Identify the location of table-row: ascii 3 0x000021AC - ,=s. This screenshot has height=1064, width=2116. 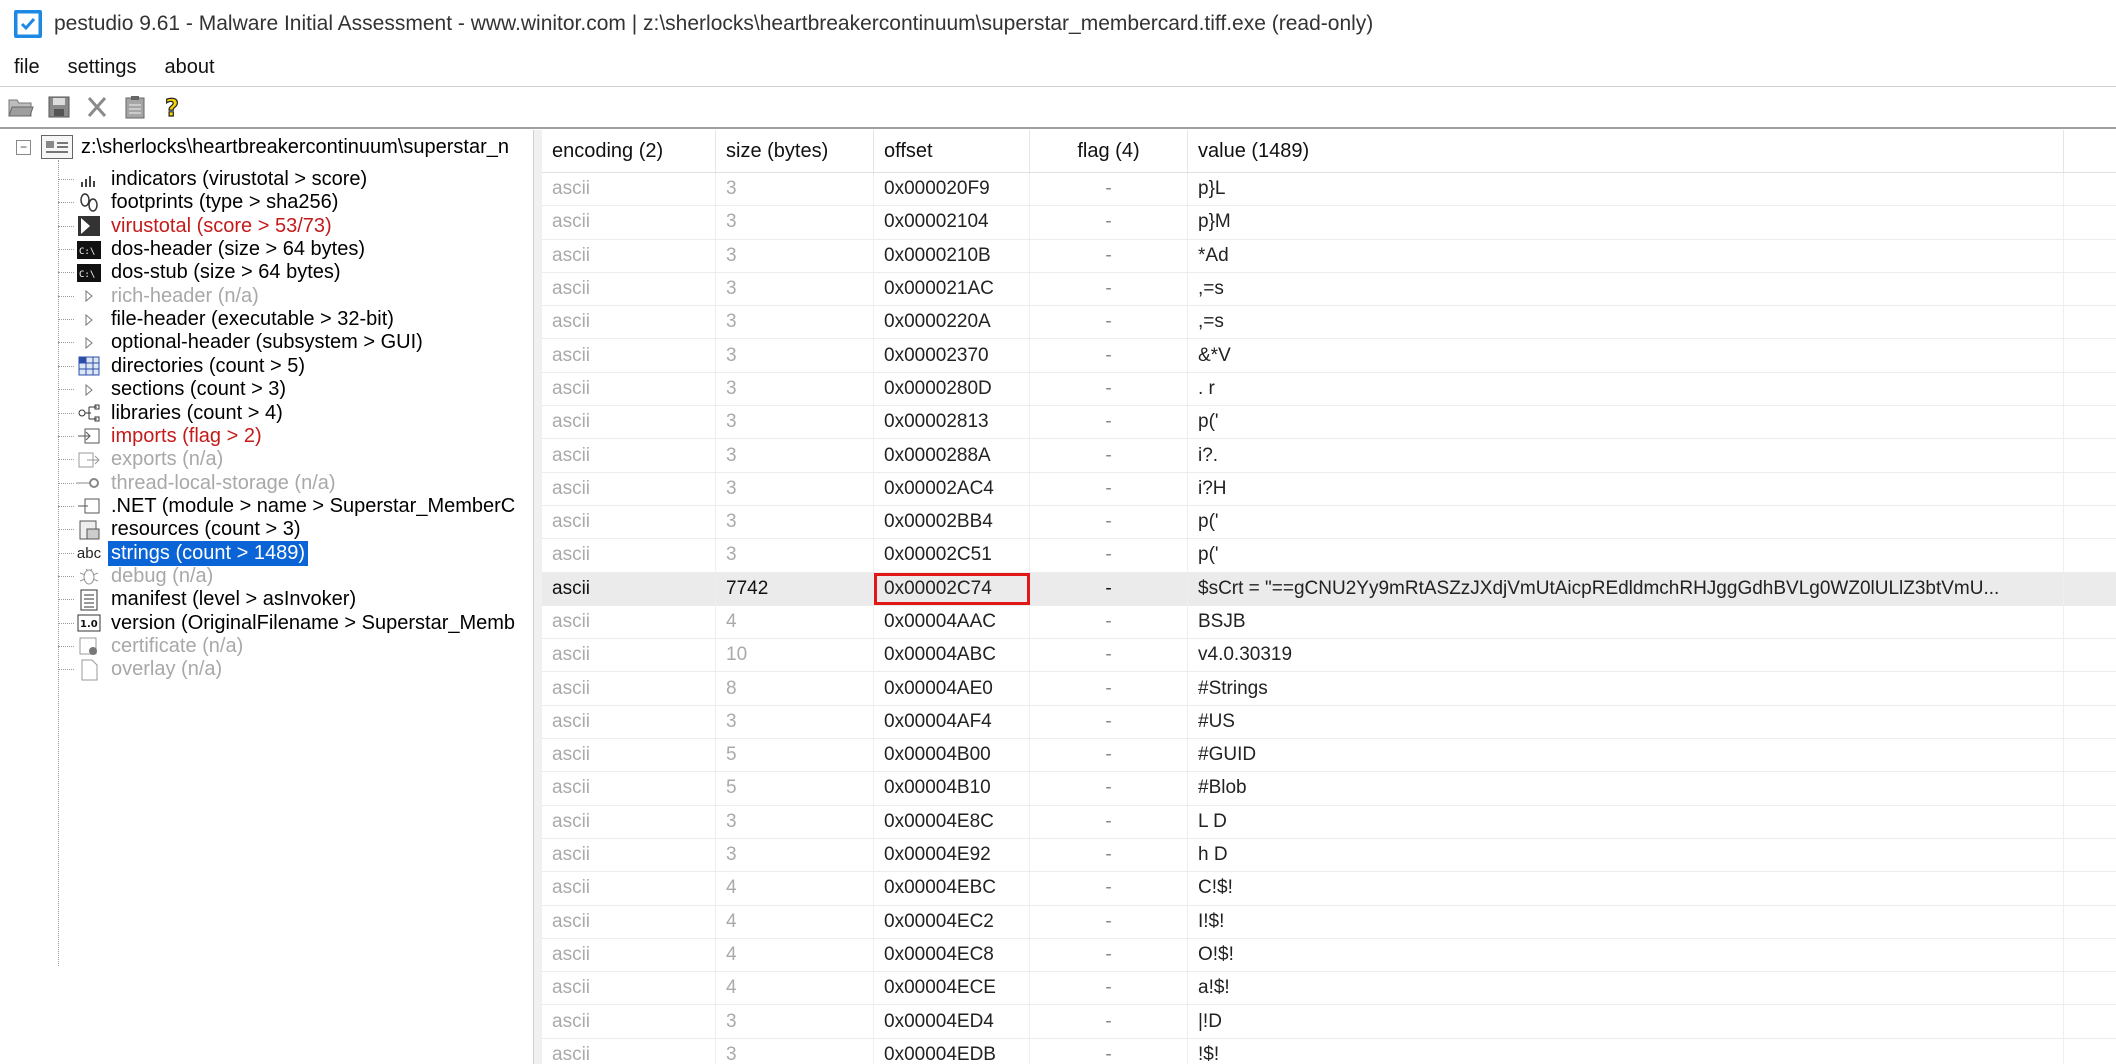
(1329, 289).